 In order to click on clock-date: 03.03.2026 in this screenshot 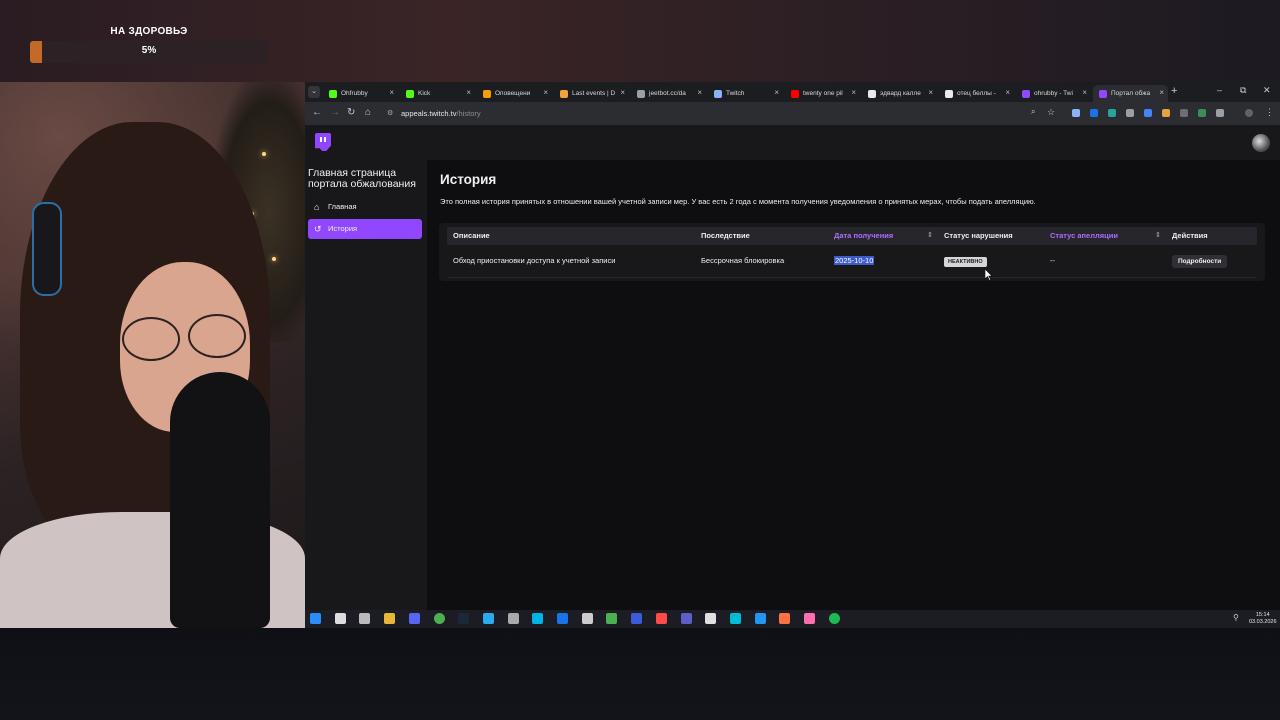, I will do `click(1263, 622)`.